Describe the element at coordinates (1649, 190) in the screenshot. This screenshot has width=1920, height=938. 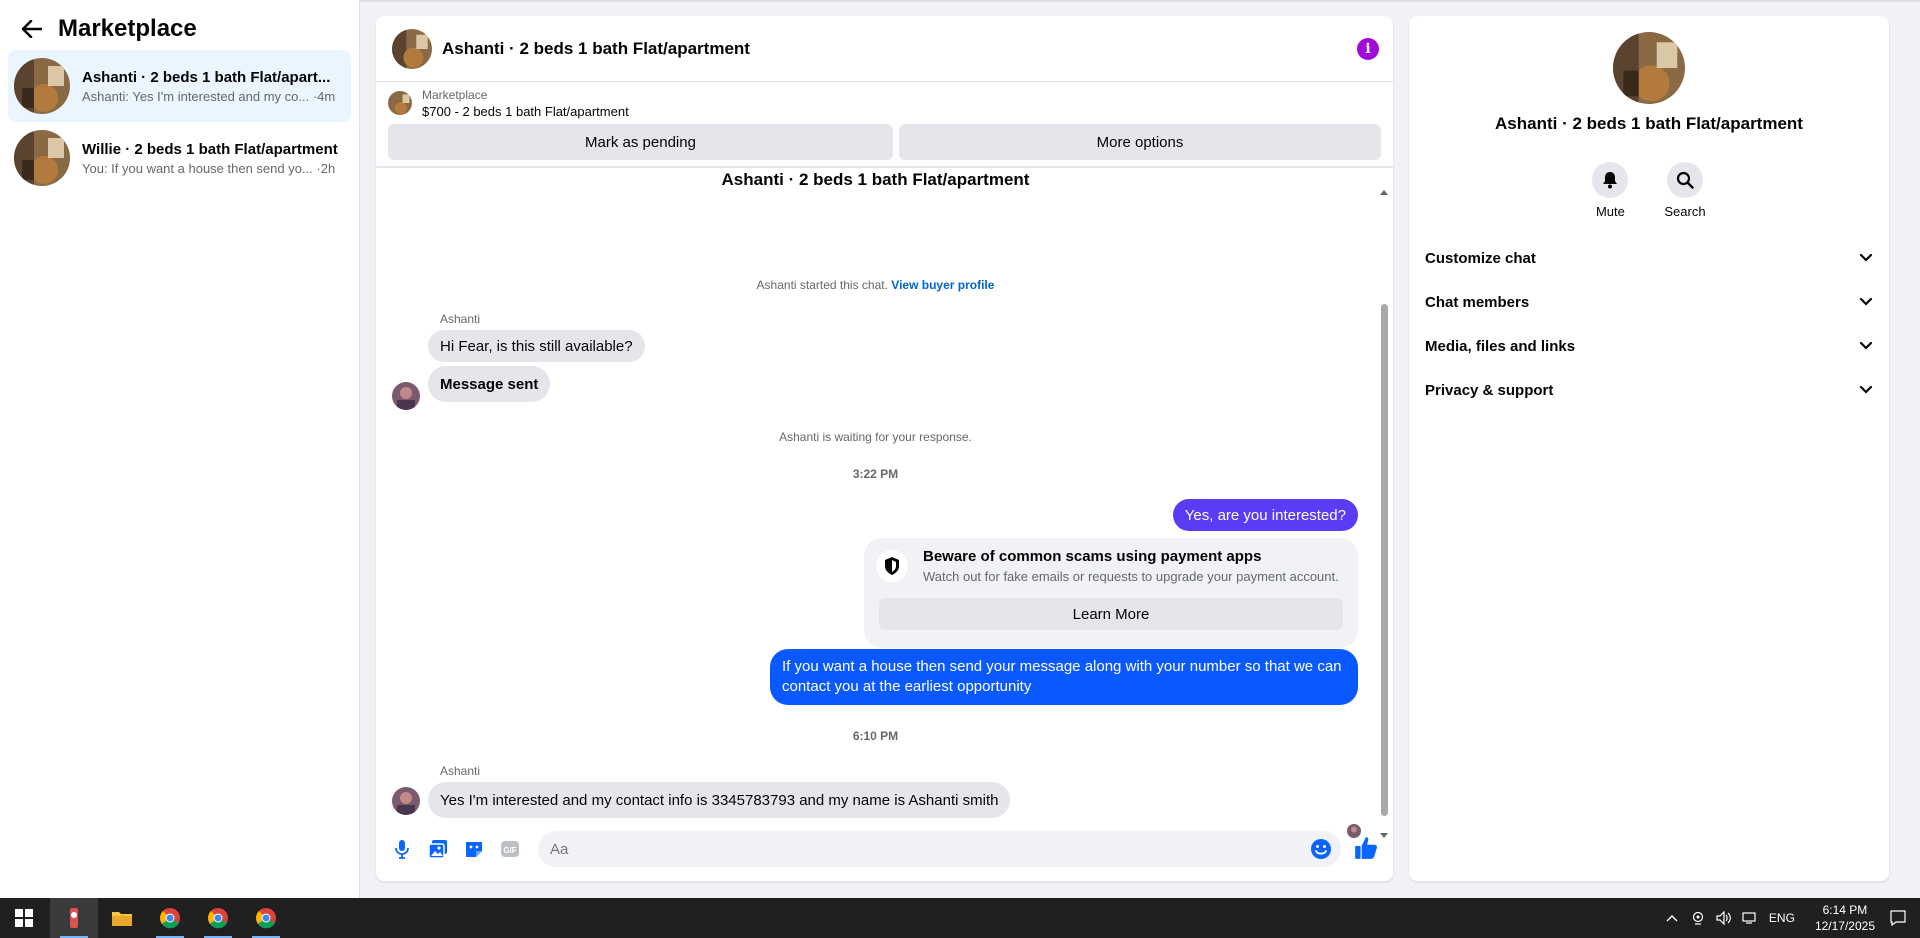
I see `info-actions: Mute Search` at that location.